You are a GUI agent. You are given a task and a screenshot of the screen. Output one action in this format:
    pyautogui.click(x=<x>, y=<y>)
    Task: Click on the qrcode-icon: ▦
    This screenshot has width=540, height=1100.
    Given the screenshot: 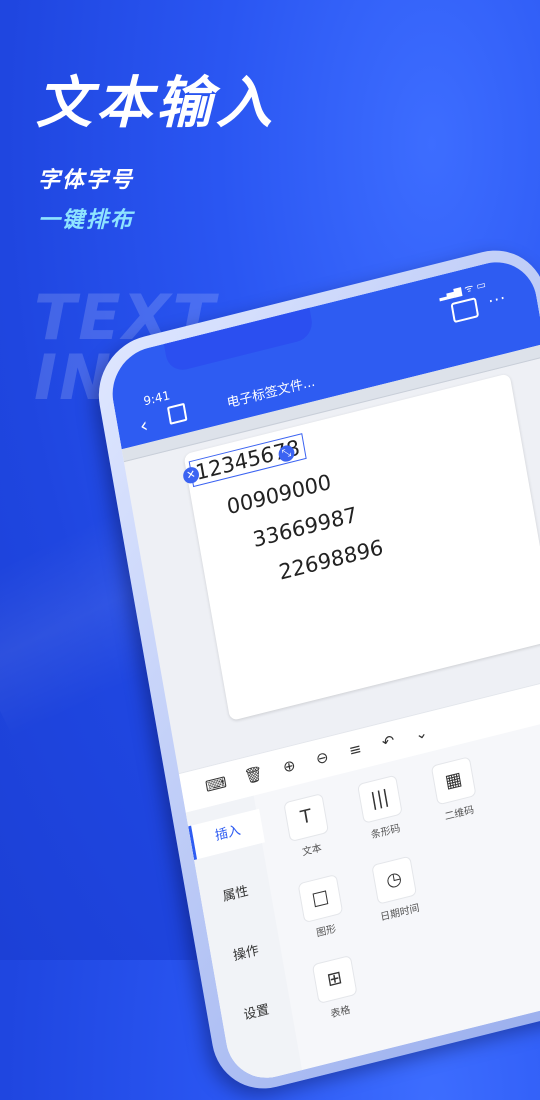 What is the action you would take?
    pyautogui.click(x=453, y=781)
    